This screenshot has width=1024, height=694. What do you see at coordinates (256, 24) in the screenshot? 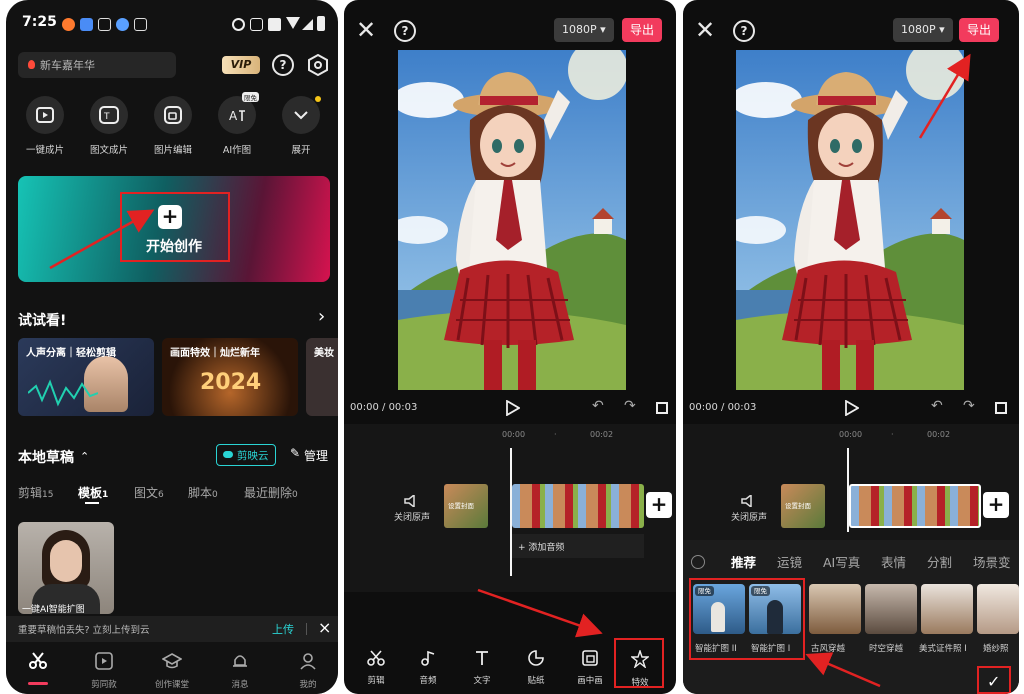
I see `nfc-icon` at bounding box center [256, 24].